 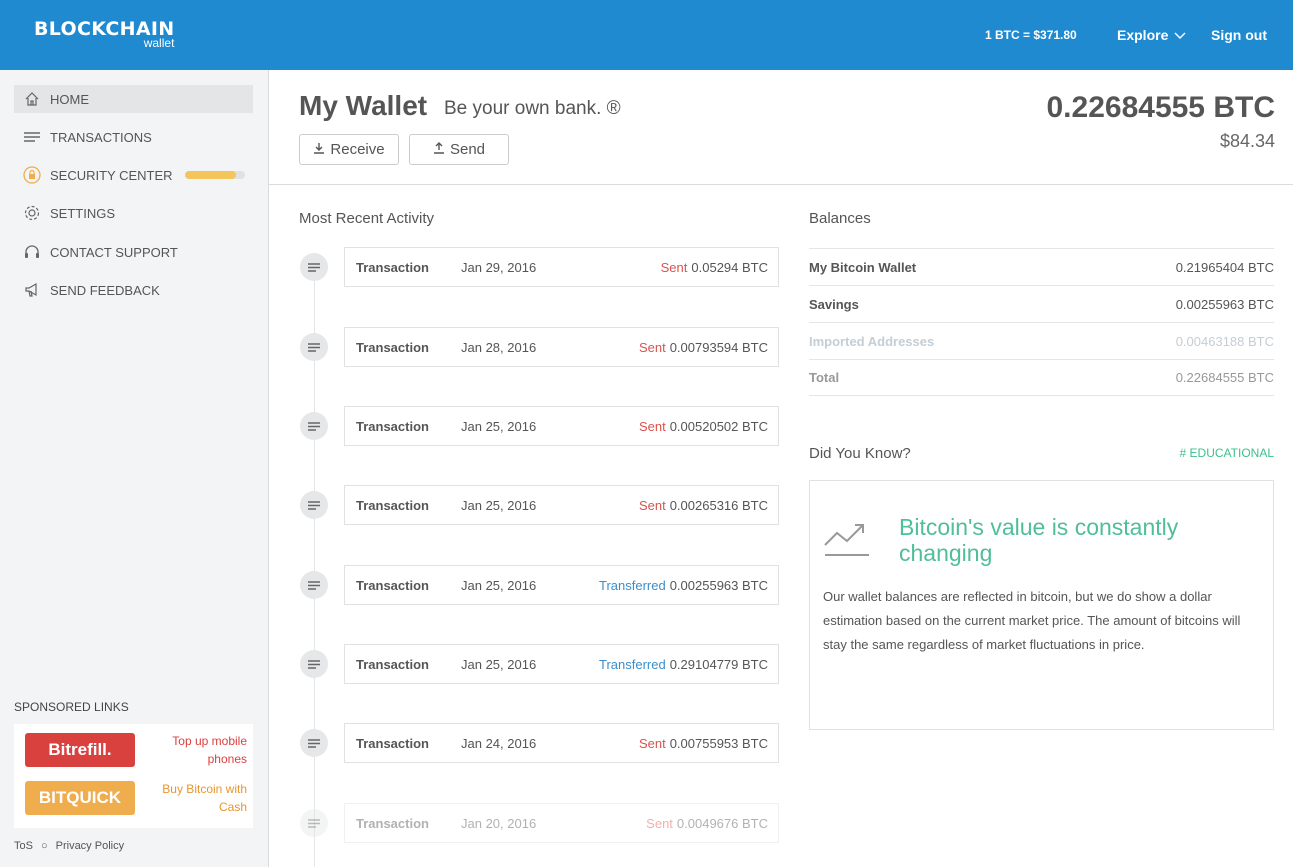 I want to click on gear-icon, so click(x=32, y=213).